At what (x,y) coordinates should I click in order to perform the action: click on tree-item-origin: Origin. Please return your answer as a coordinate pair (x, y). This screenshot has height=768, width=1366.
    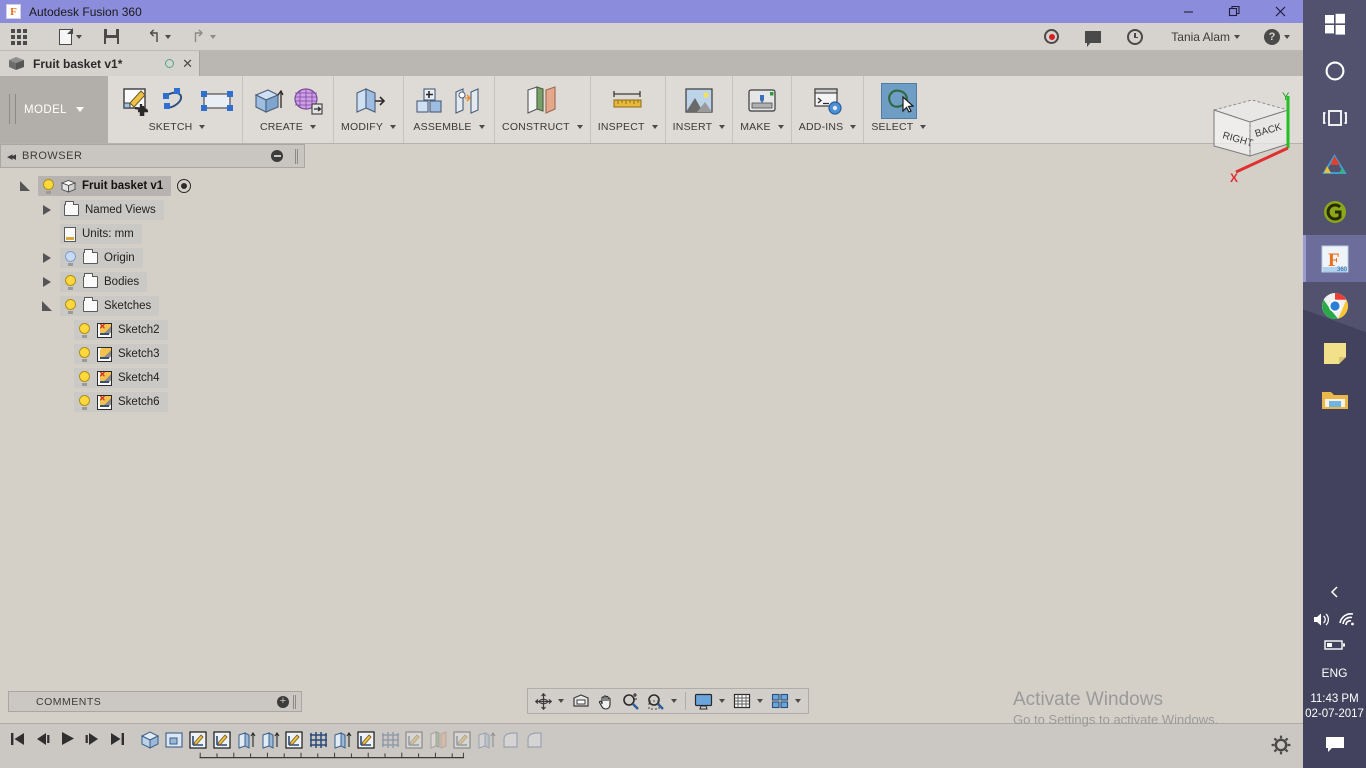
    Looking at the image, I should click on (152, 258).